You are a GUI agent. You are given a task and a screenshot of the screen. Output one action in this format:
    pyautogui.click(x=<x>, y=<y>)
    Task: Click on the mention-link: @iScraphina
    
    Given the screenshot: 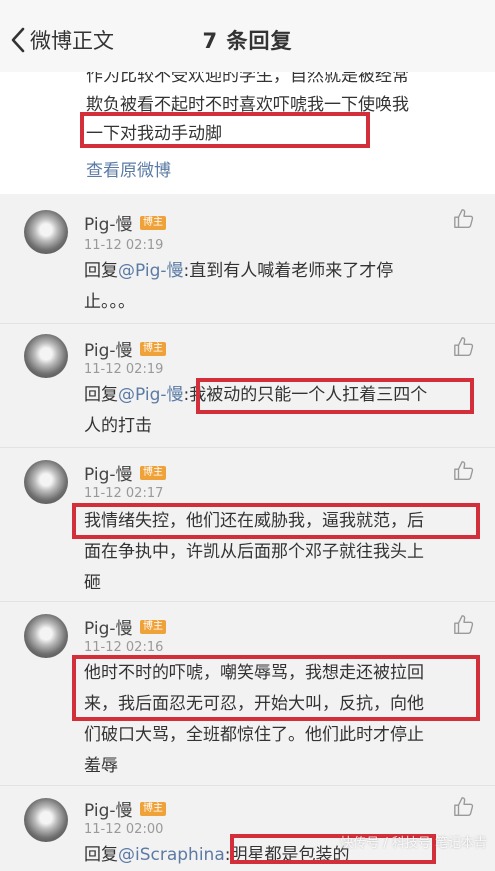 What is the action you would take?
    pyautogui.click(x=171, y=855)
    